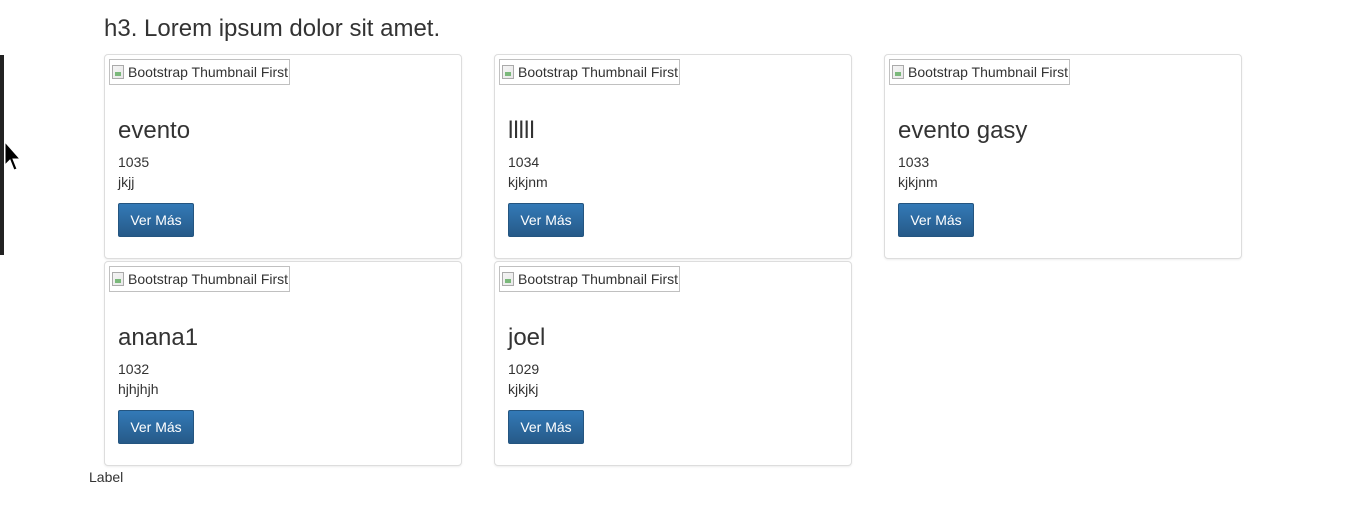 The image size is (1361, 513). Describe the element at coordinates (527, 337) in the screenshot. I see `card-title: joel` at that location.